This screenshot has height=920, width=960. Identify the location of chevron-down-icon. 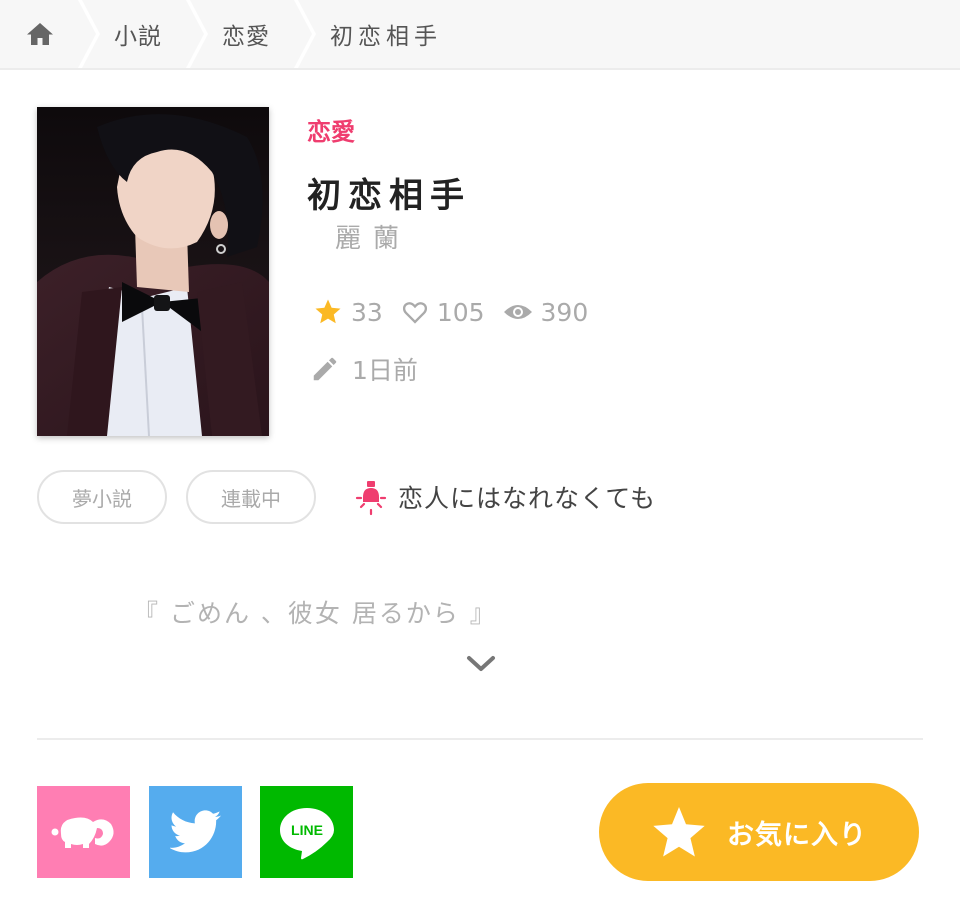
(481, 663).